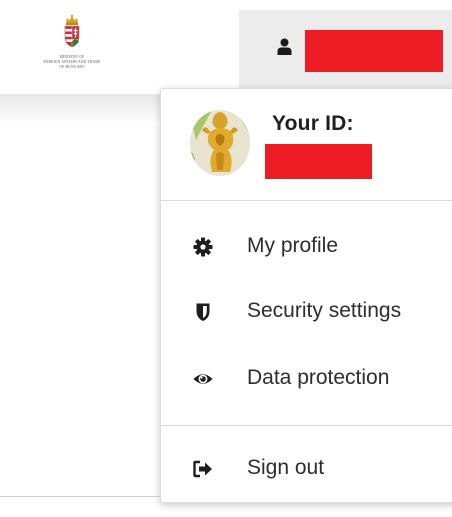 This screenshot has height=517, width=452. What do you see at coordinates (72, 66) in the screenshot?
I see `logo-line: of Hungary` at bounding box center [72, 66].